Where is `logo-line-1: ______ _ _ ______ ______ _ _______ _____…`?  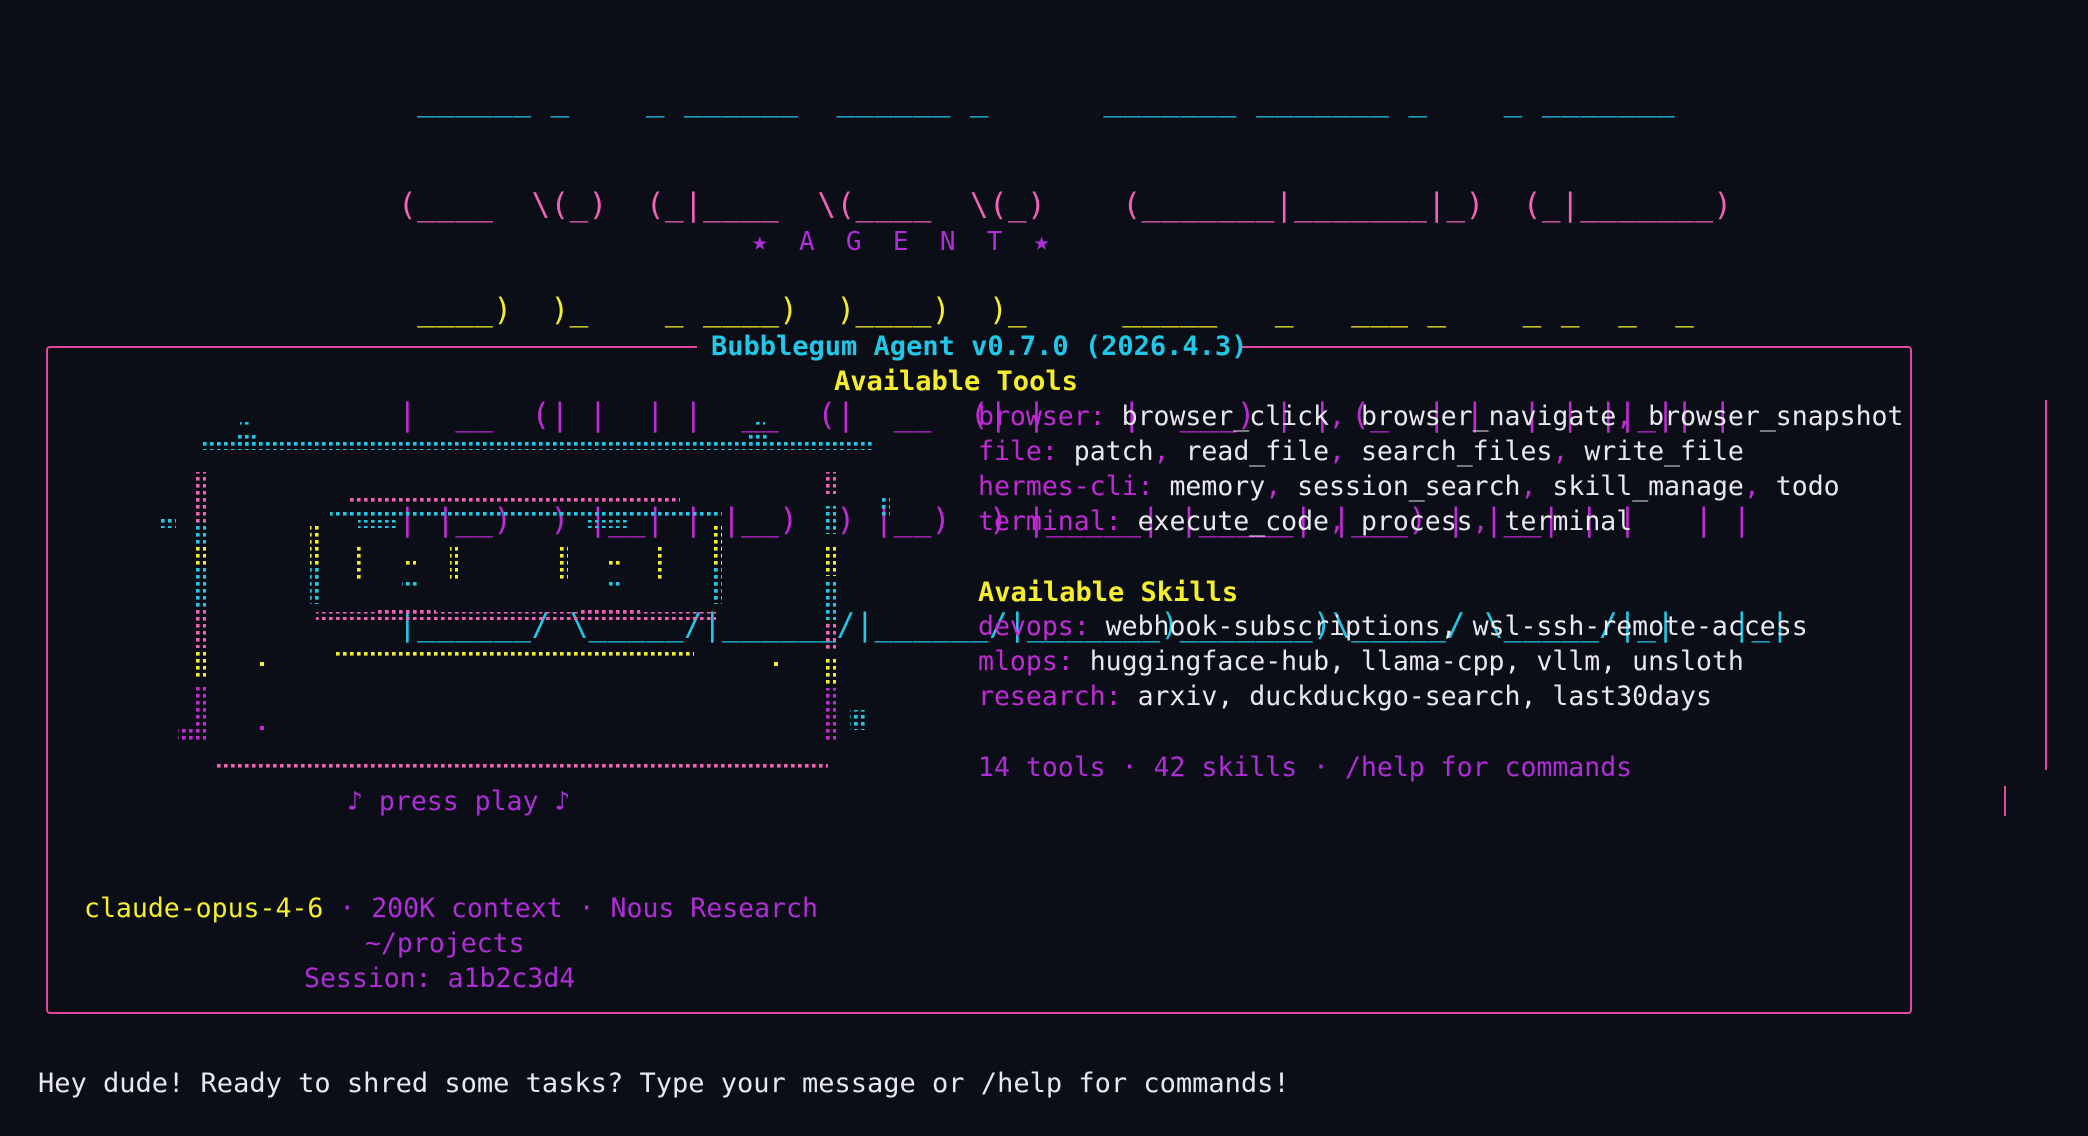 logo-line-1: ______ _ _ ______ ______ _ _______ _____… is located at coordinates (1037, 100).